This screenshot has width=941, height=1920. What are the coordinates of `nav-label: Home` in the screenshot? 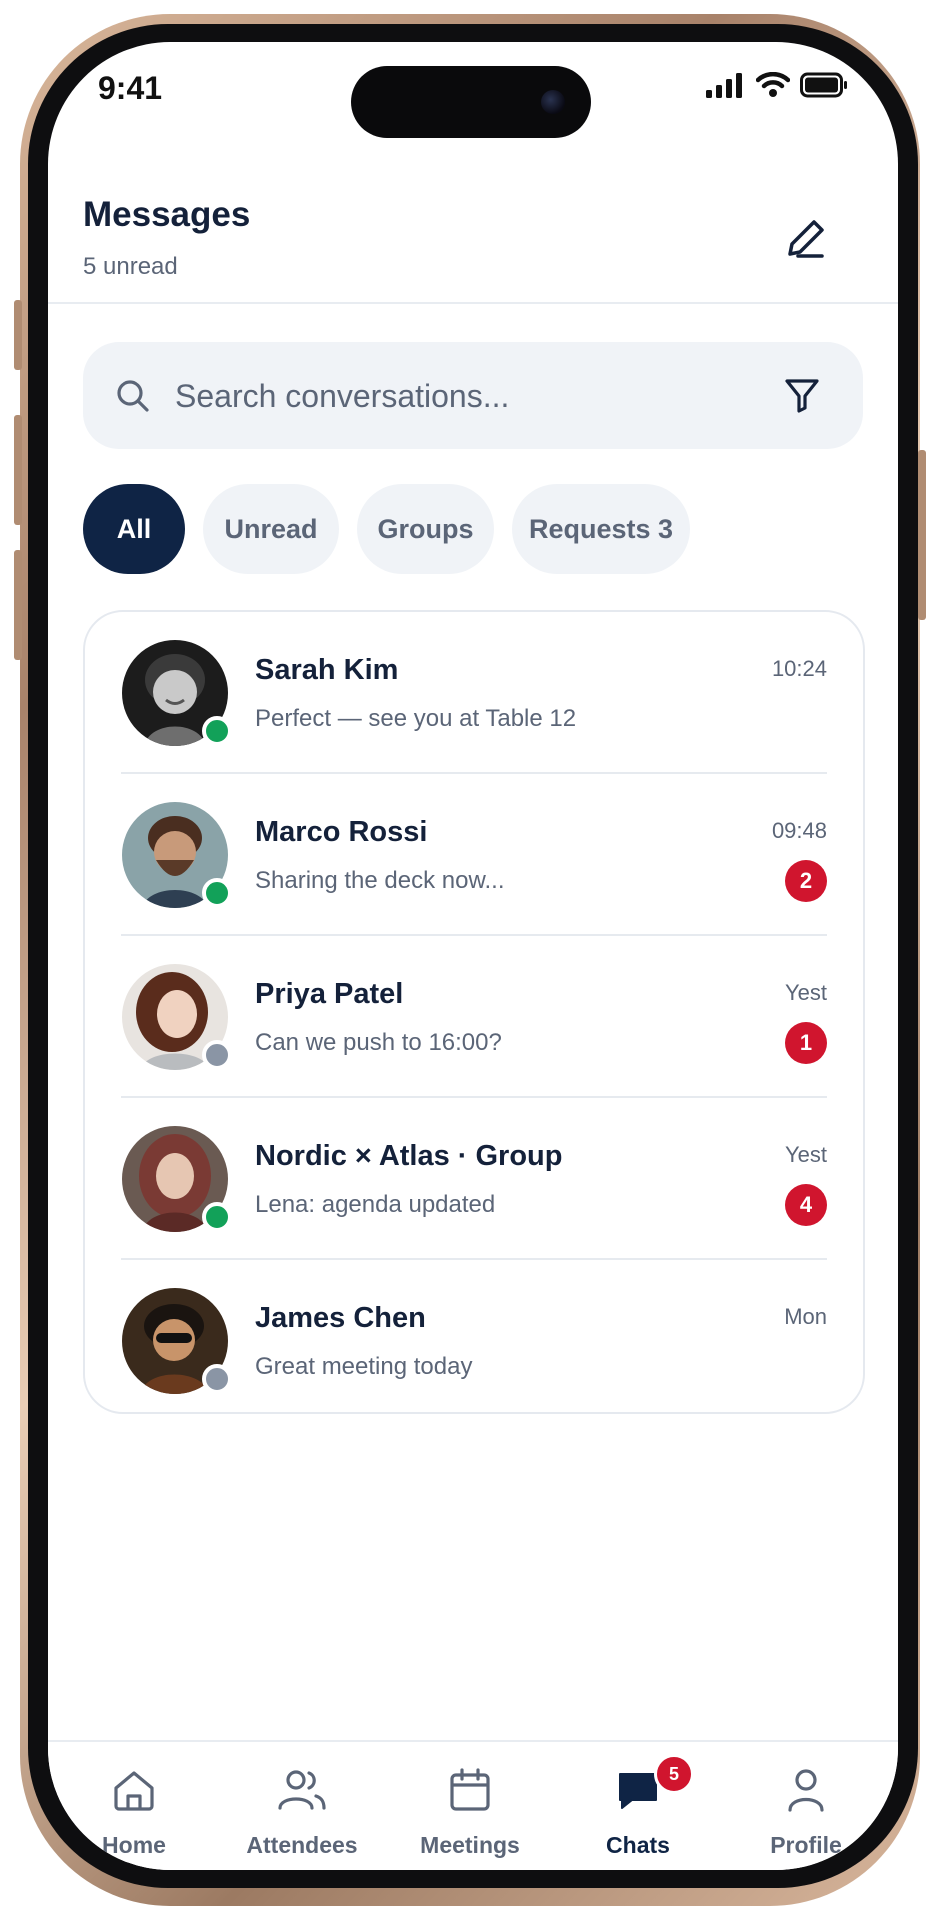 It's located at (134, 1845).